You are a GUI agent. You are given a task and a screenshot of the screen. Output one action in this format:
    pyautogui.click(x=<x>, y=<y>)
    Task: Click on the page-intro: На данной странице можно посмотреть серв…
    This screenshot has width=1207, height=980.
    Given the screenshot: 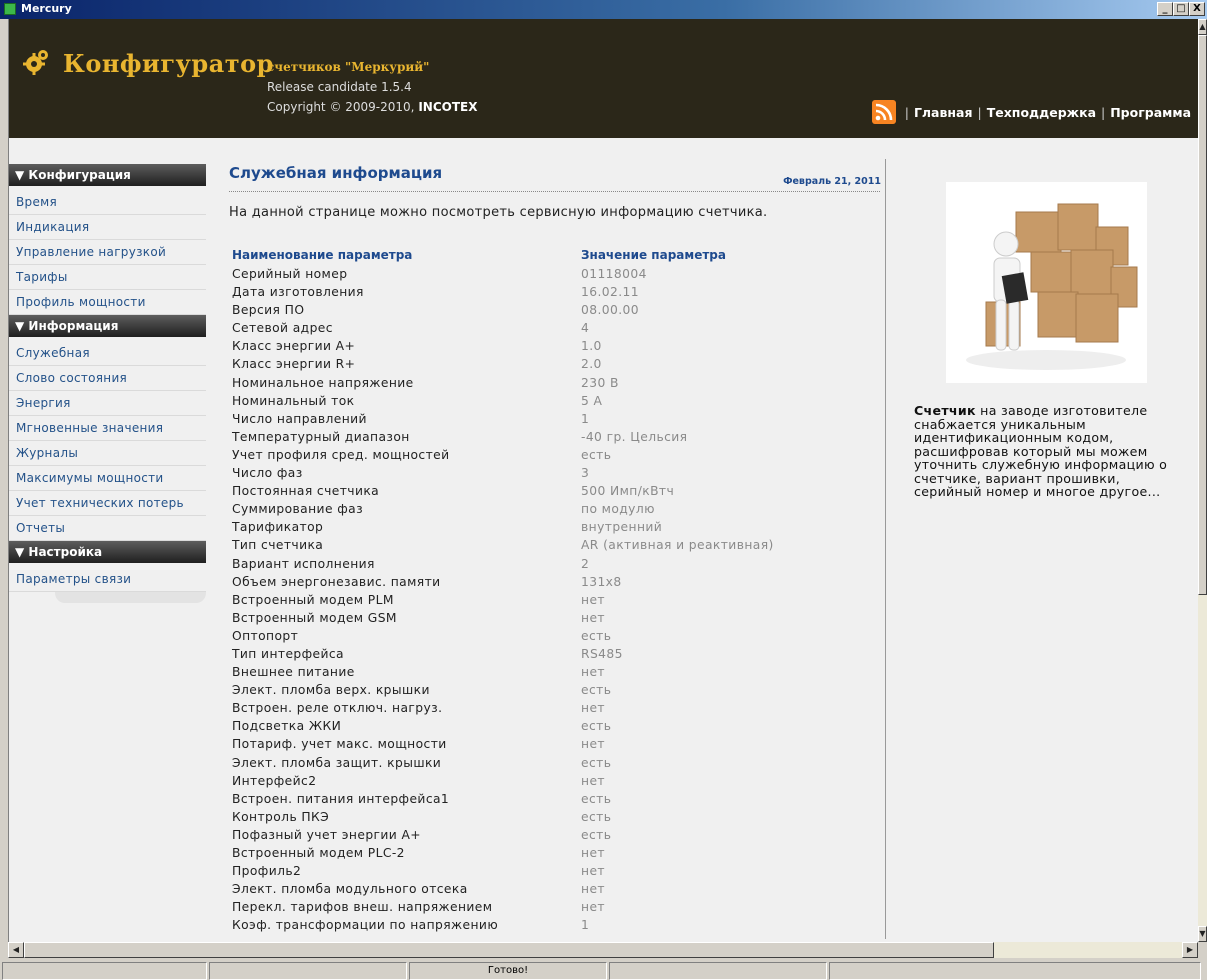 What is the action you would take?
    pyautogui.click(x=498, y=212)
    